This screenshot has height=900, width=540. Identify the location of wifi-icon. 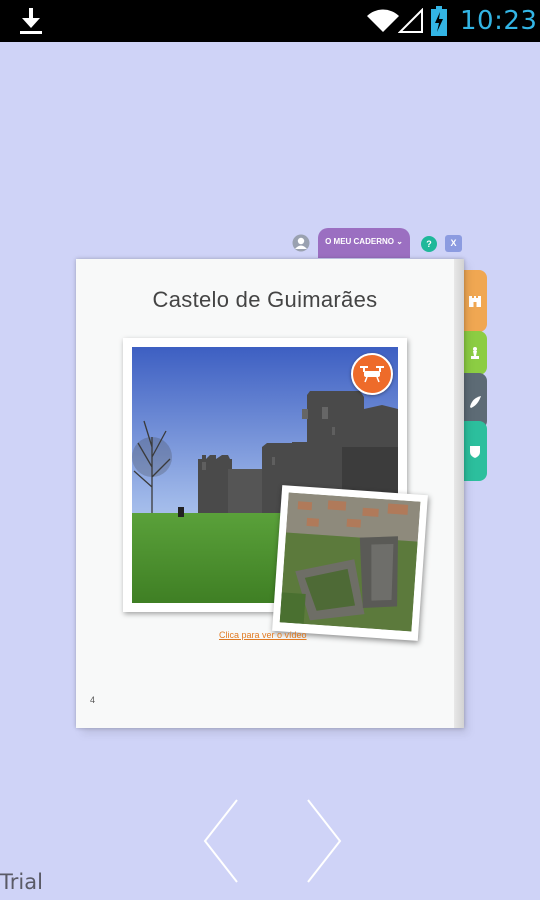
(383, 20).